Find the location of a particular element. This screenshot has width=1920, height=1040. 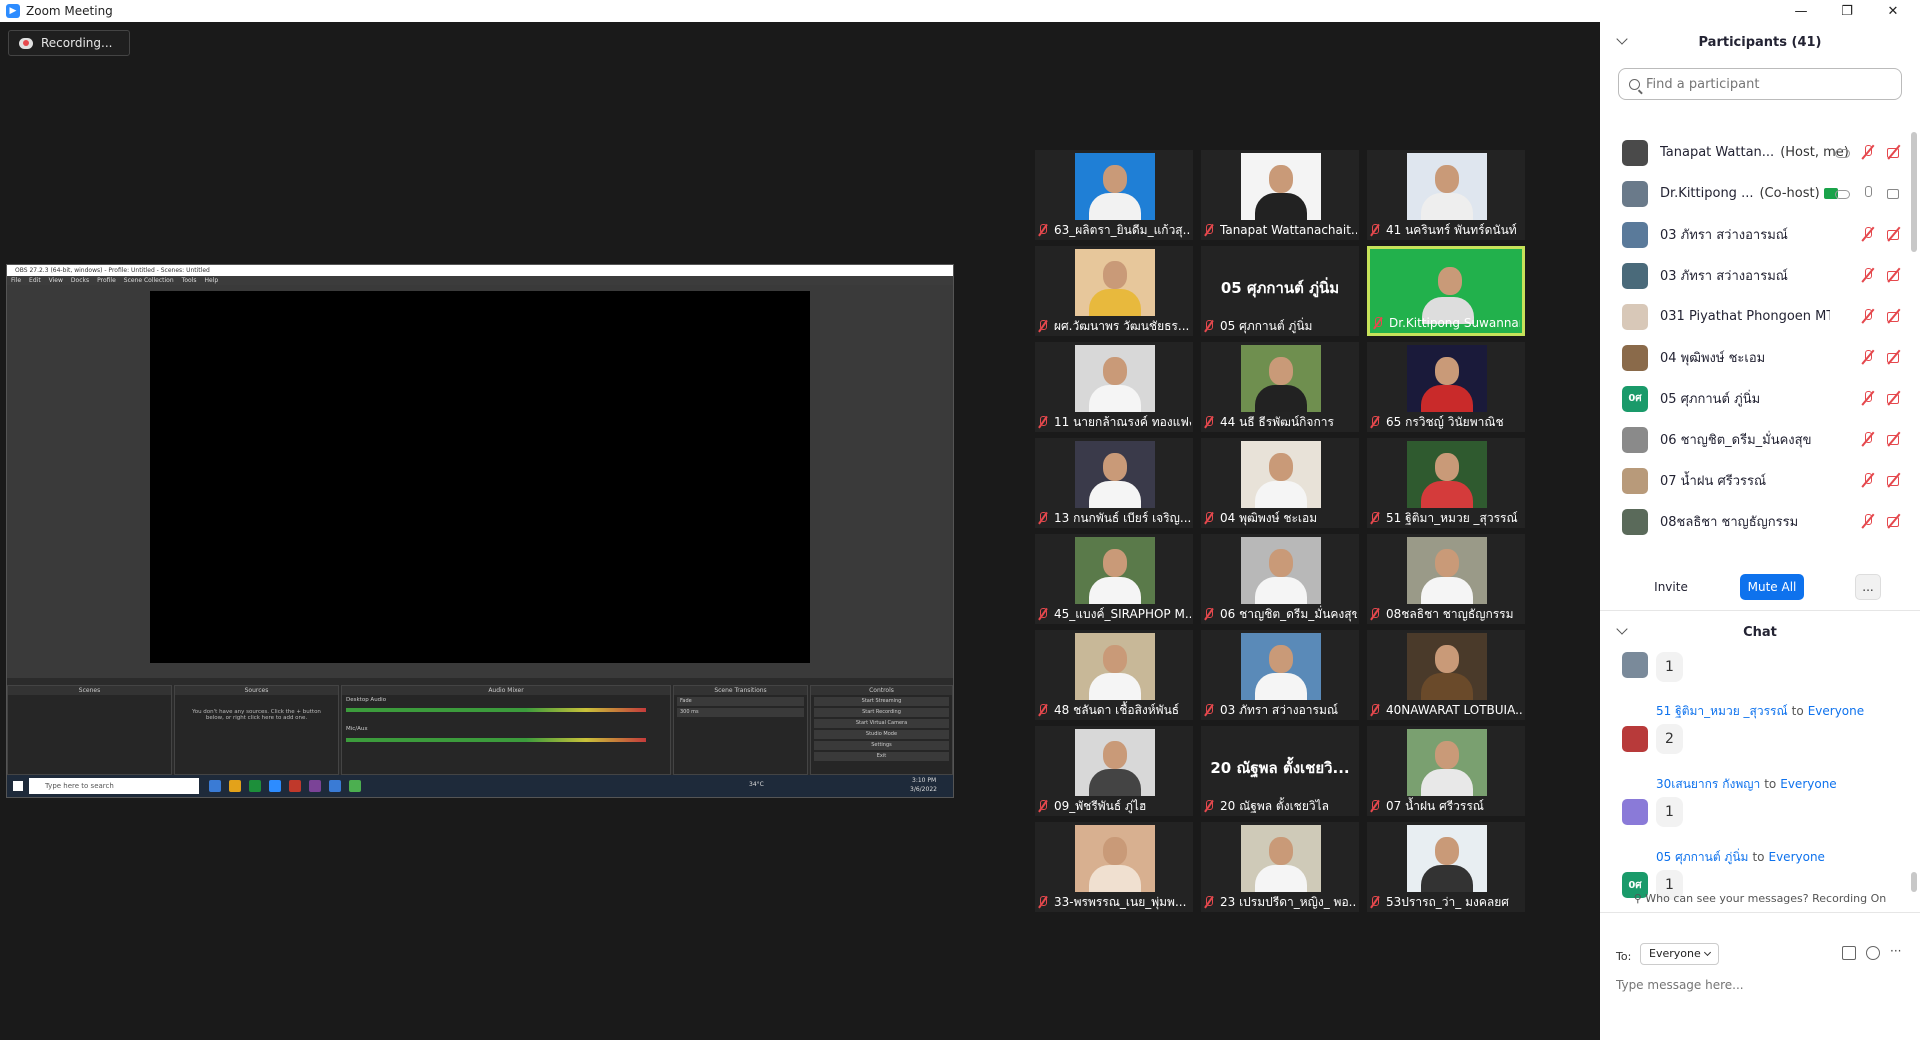

participant-row: 0ศ 05 ศุภกานต์ ภู่นิ่ม is located at coordinates (1755, 398).